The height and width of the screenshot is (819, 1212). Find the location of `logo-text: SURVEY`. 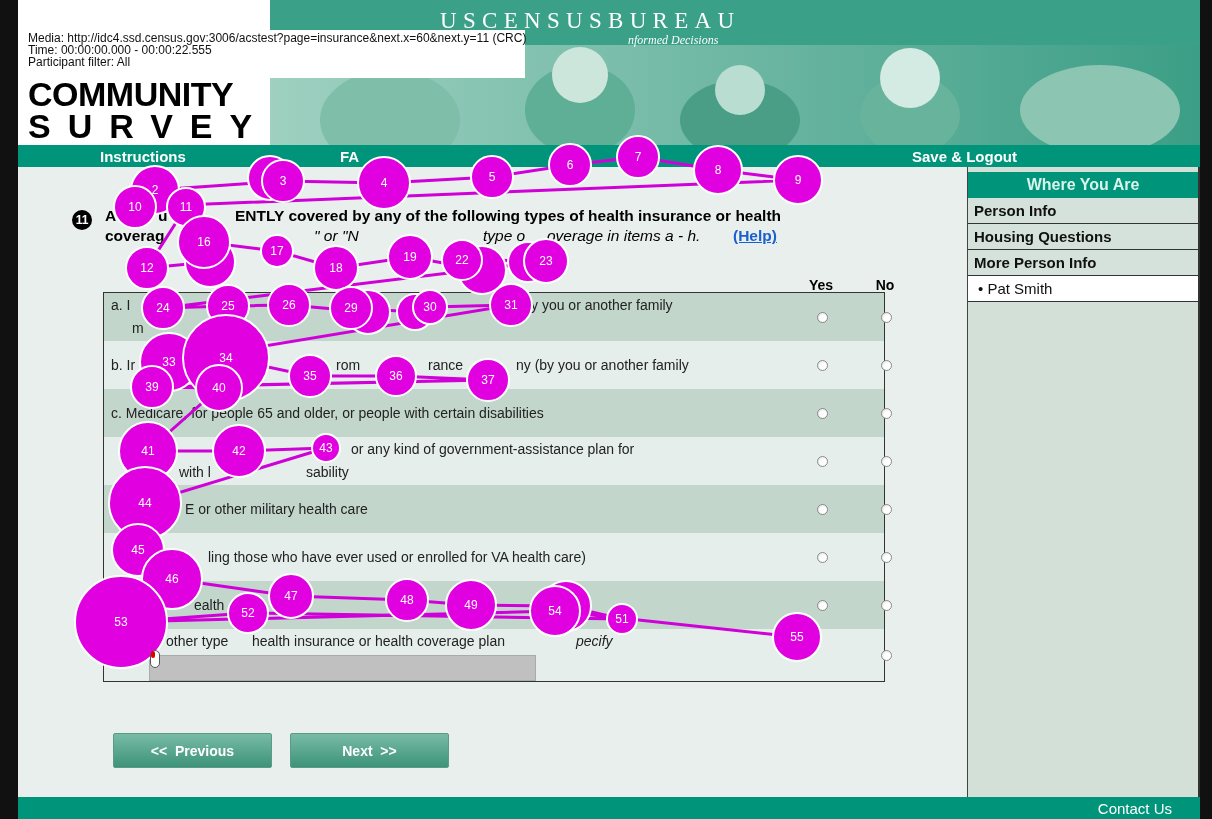

logo-text: SURVEY is located at coordinates (149, 126).